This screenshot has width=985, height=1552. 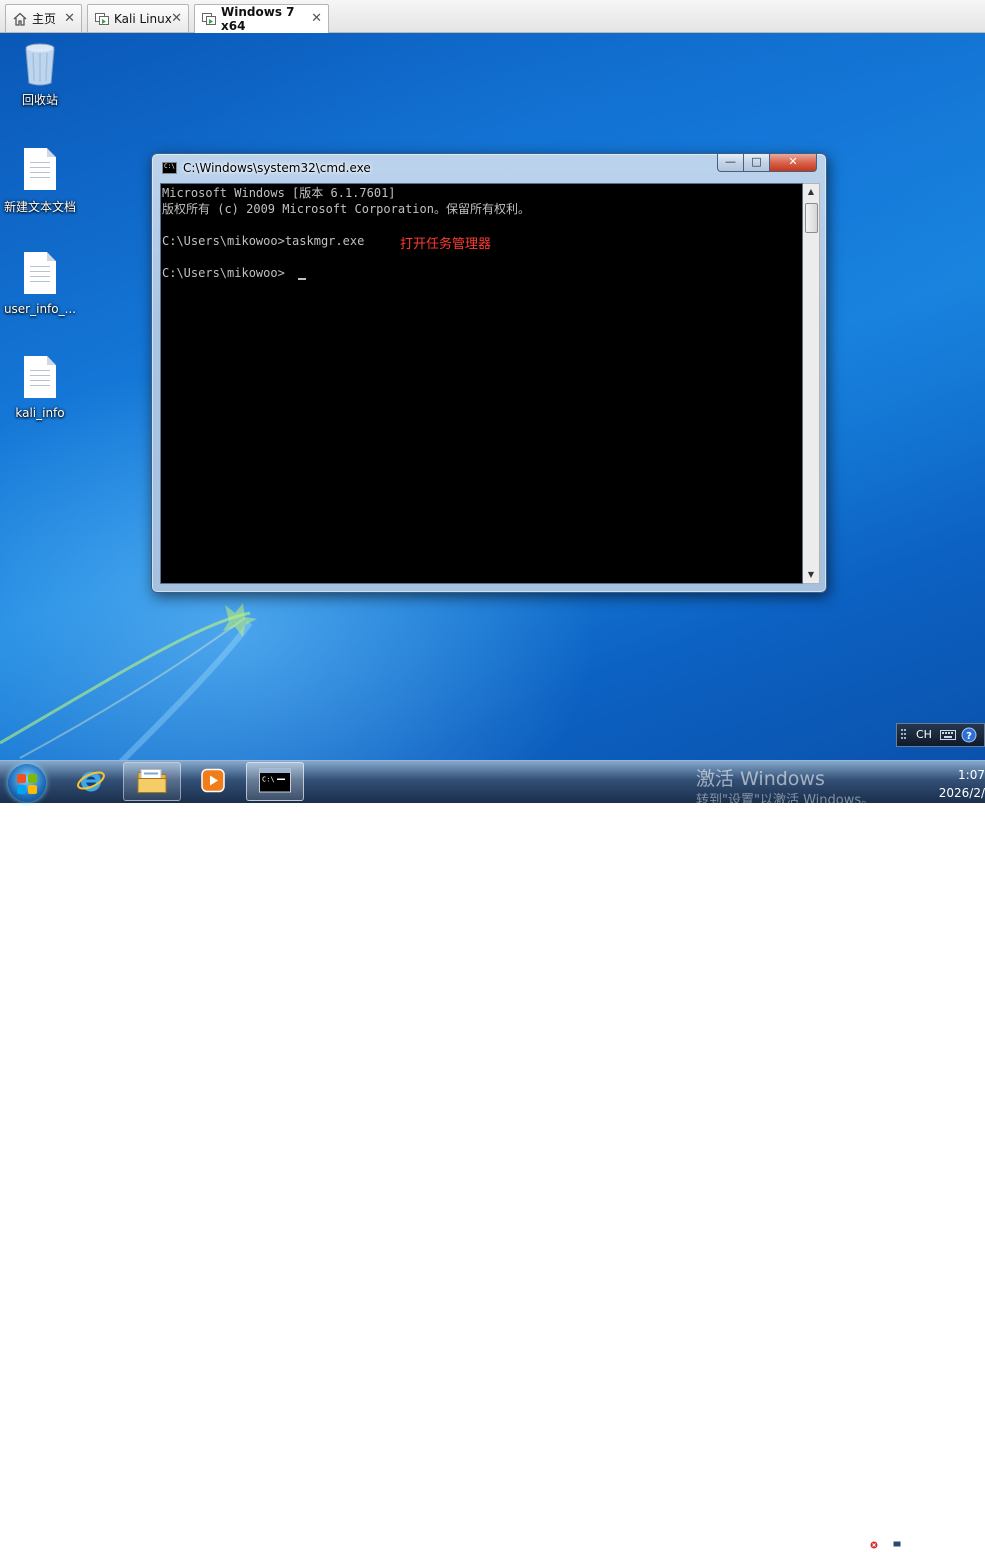 I want to click on tab-label: Kali Linux, so click(x=143, y=18).